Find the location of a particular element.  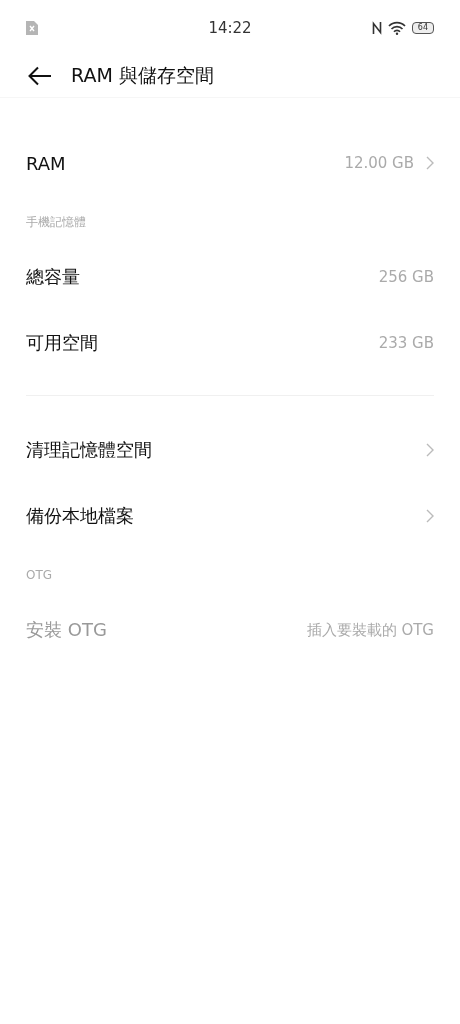

row-value: 12.00 GB is located at coordinates (379, 163).